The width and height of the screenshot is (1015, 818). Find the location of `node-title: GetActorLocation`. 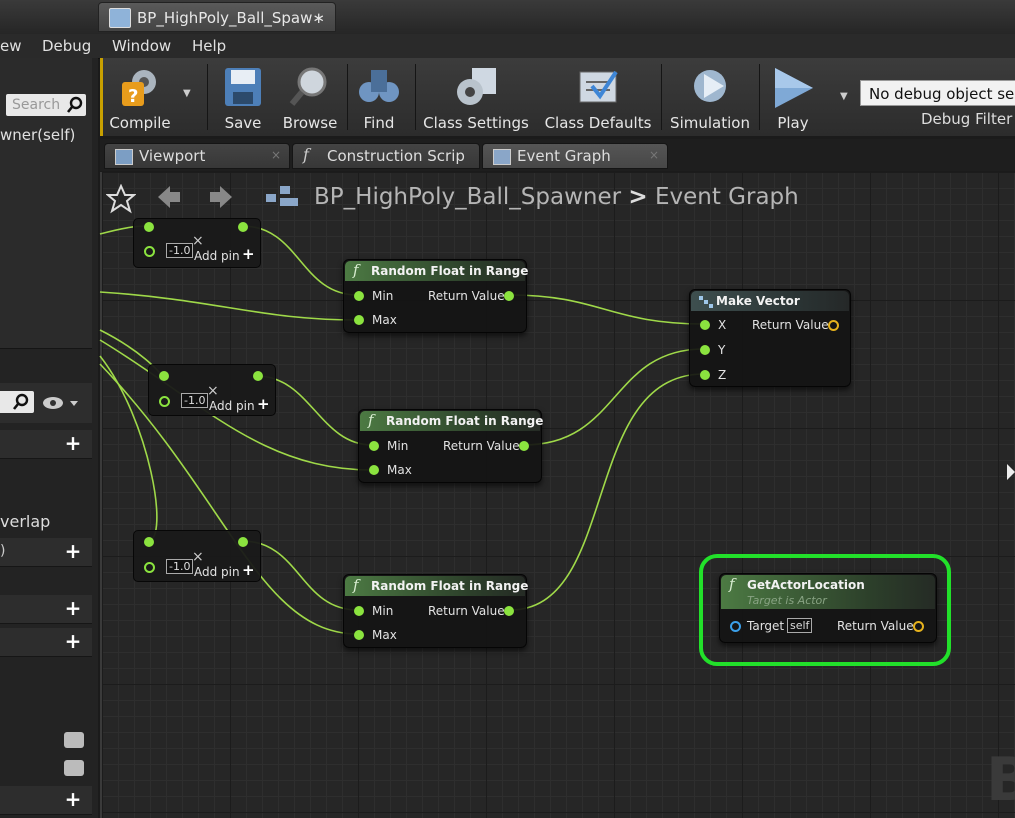

node-title: GetActorLocation is located at coordinates (806, 585).